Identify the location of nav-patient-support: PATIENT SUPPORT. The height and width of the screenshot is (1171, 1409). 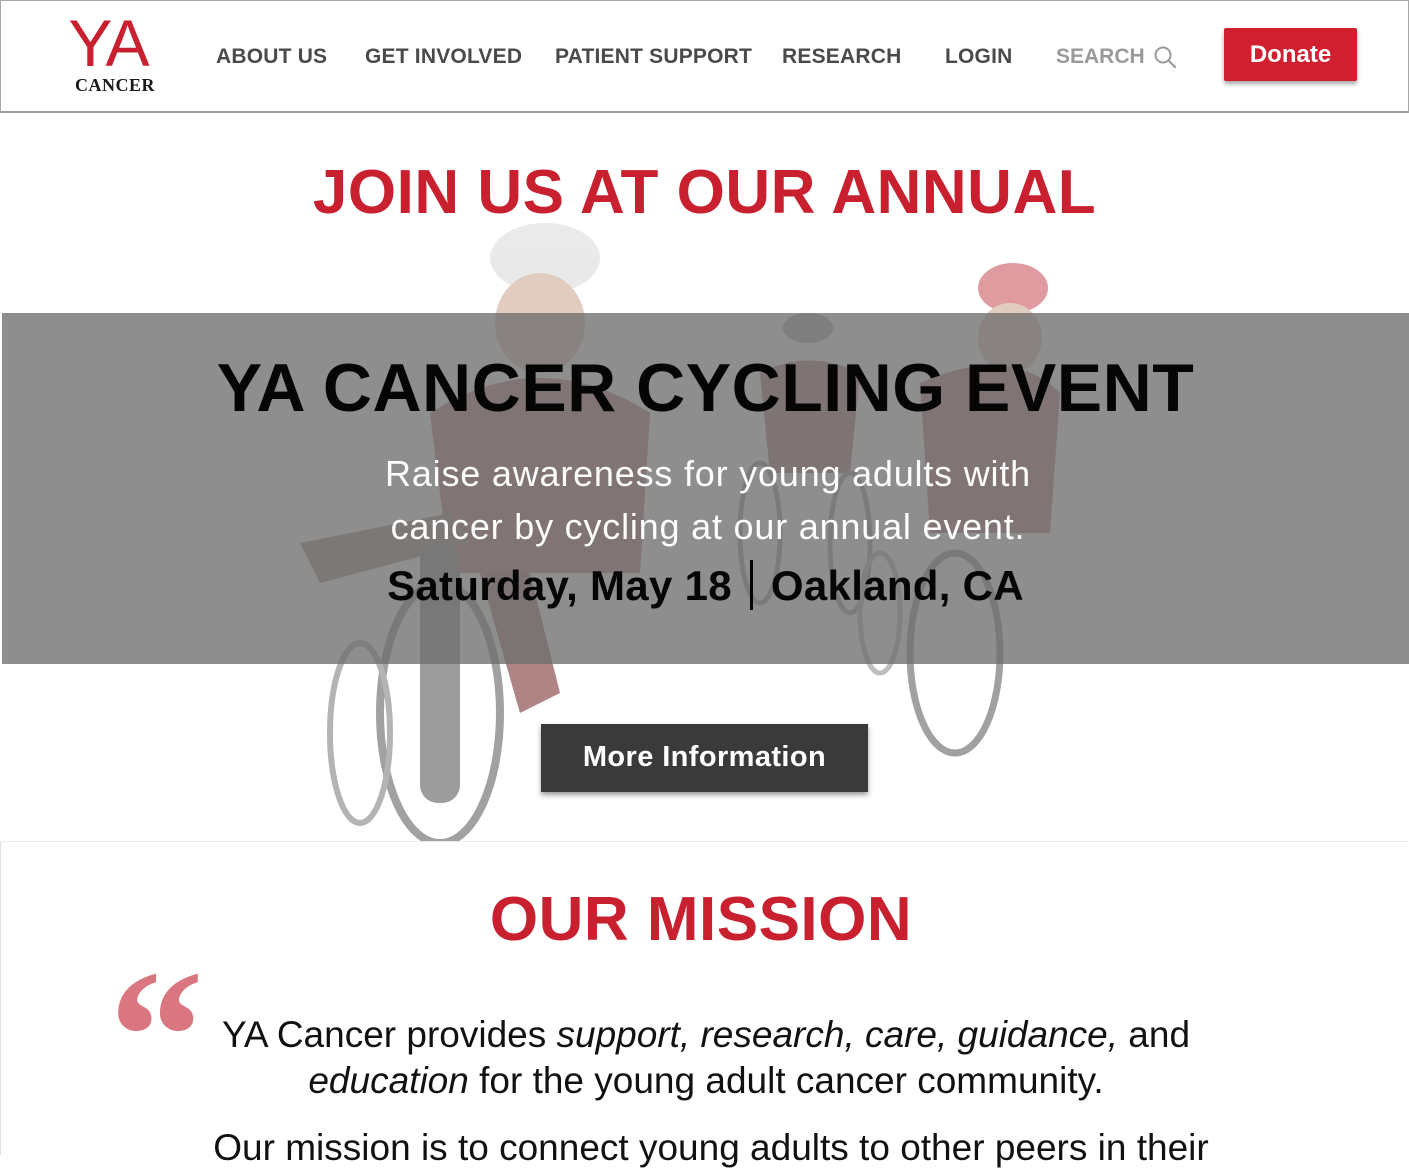
(653, 57).